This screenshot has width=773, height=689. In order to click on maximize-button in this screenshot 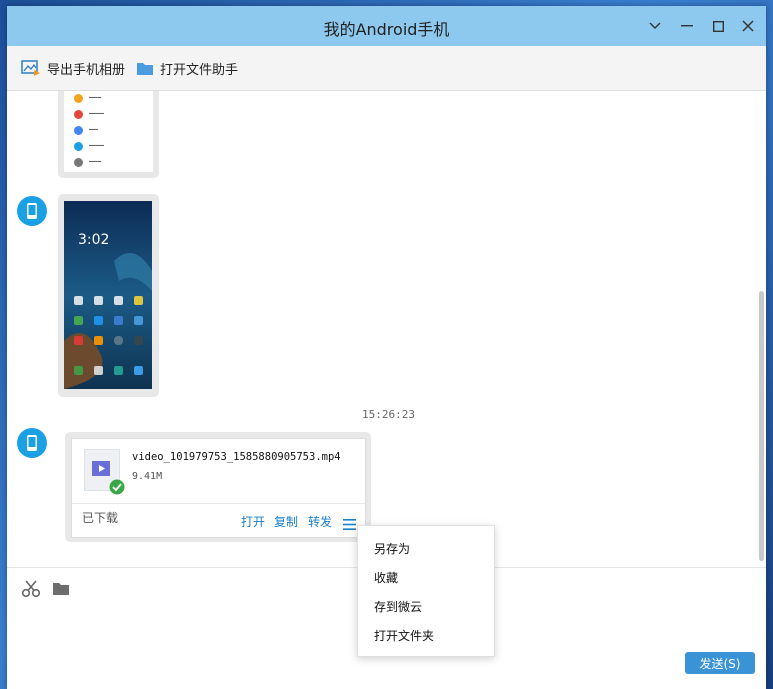, I will do `click(718, 26)`.